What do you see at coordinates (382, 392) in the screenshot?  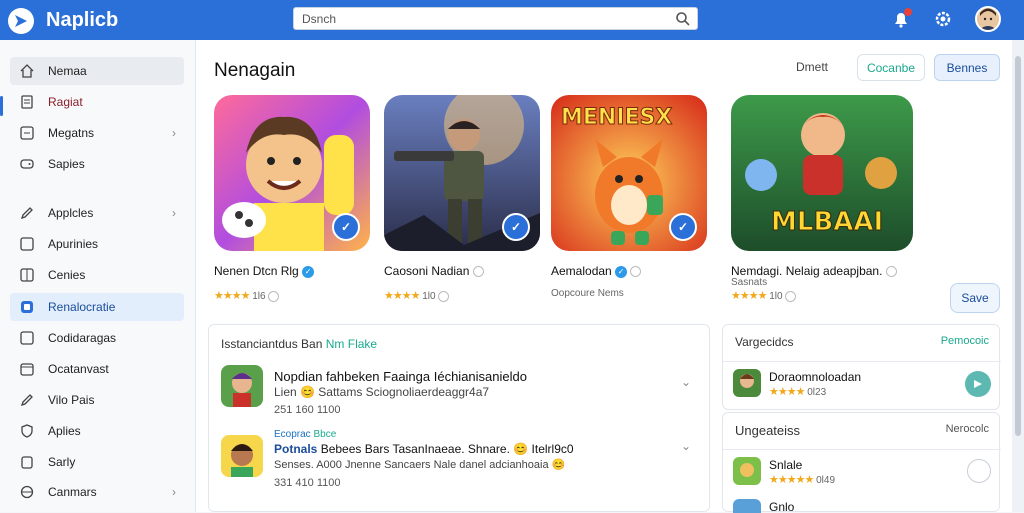 I see `list-item-desc: Lien 😊 Sattams Sciognoliaerdeaggr4a7` at bounding box center [382, 392].